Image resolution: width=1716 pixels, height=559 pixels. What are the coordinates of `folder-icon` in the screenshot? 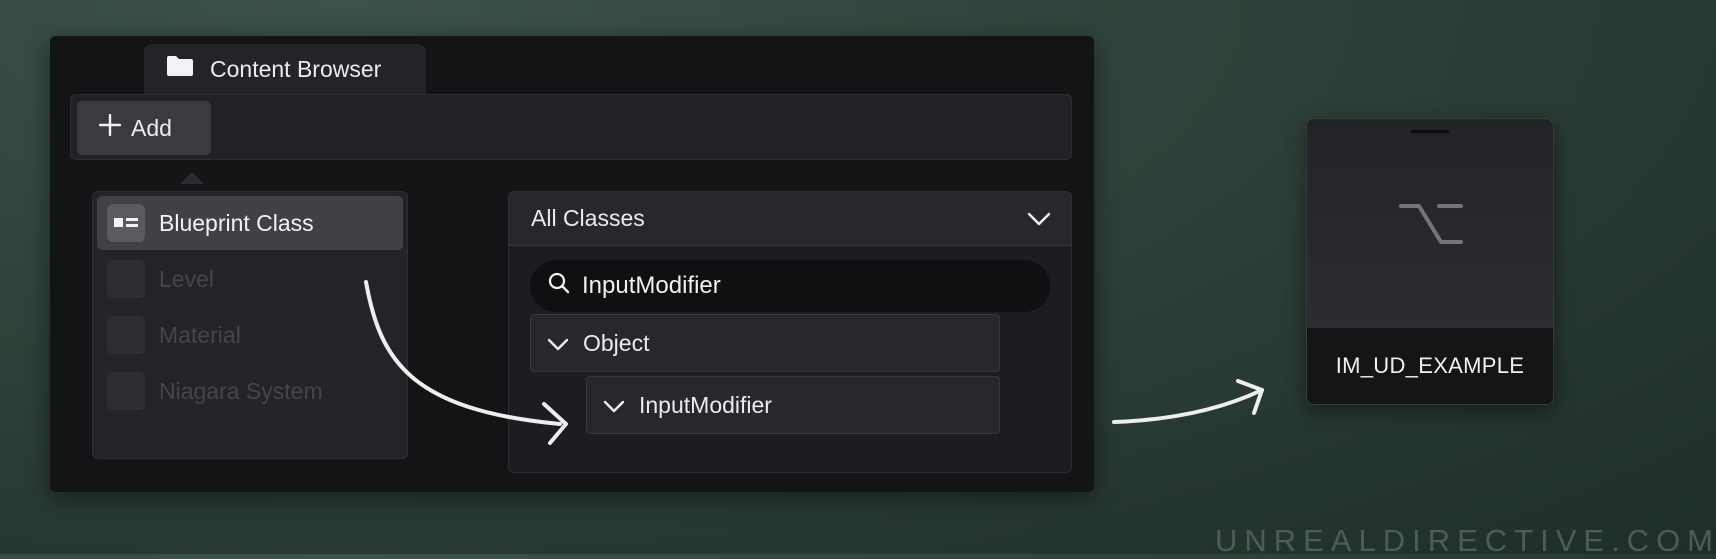 It's located at (180, 69).